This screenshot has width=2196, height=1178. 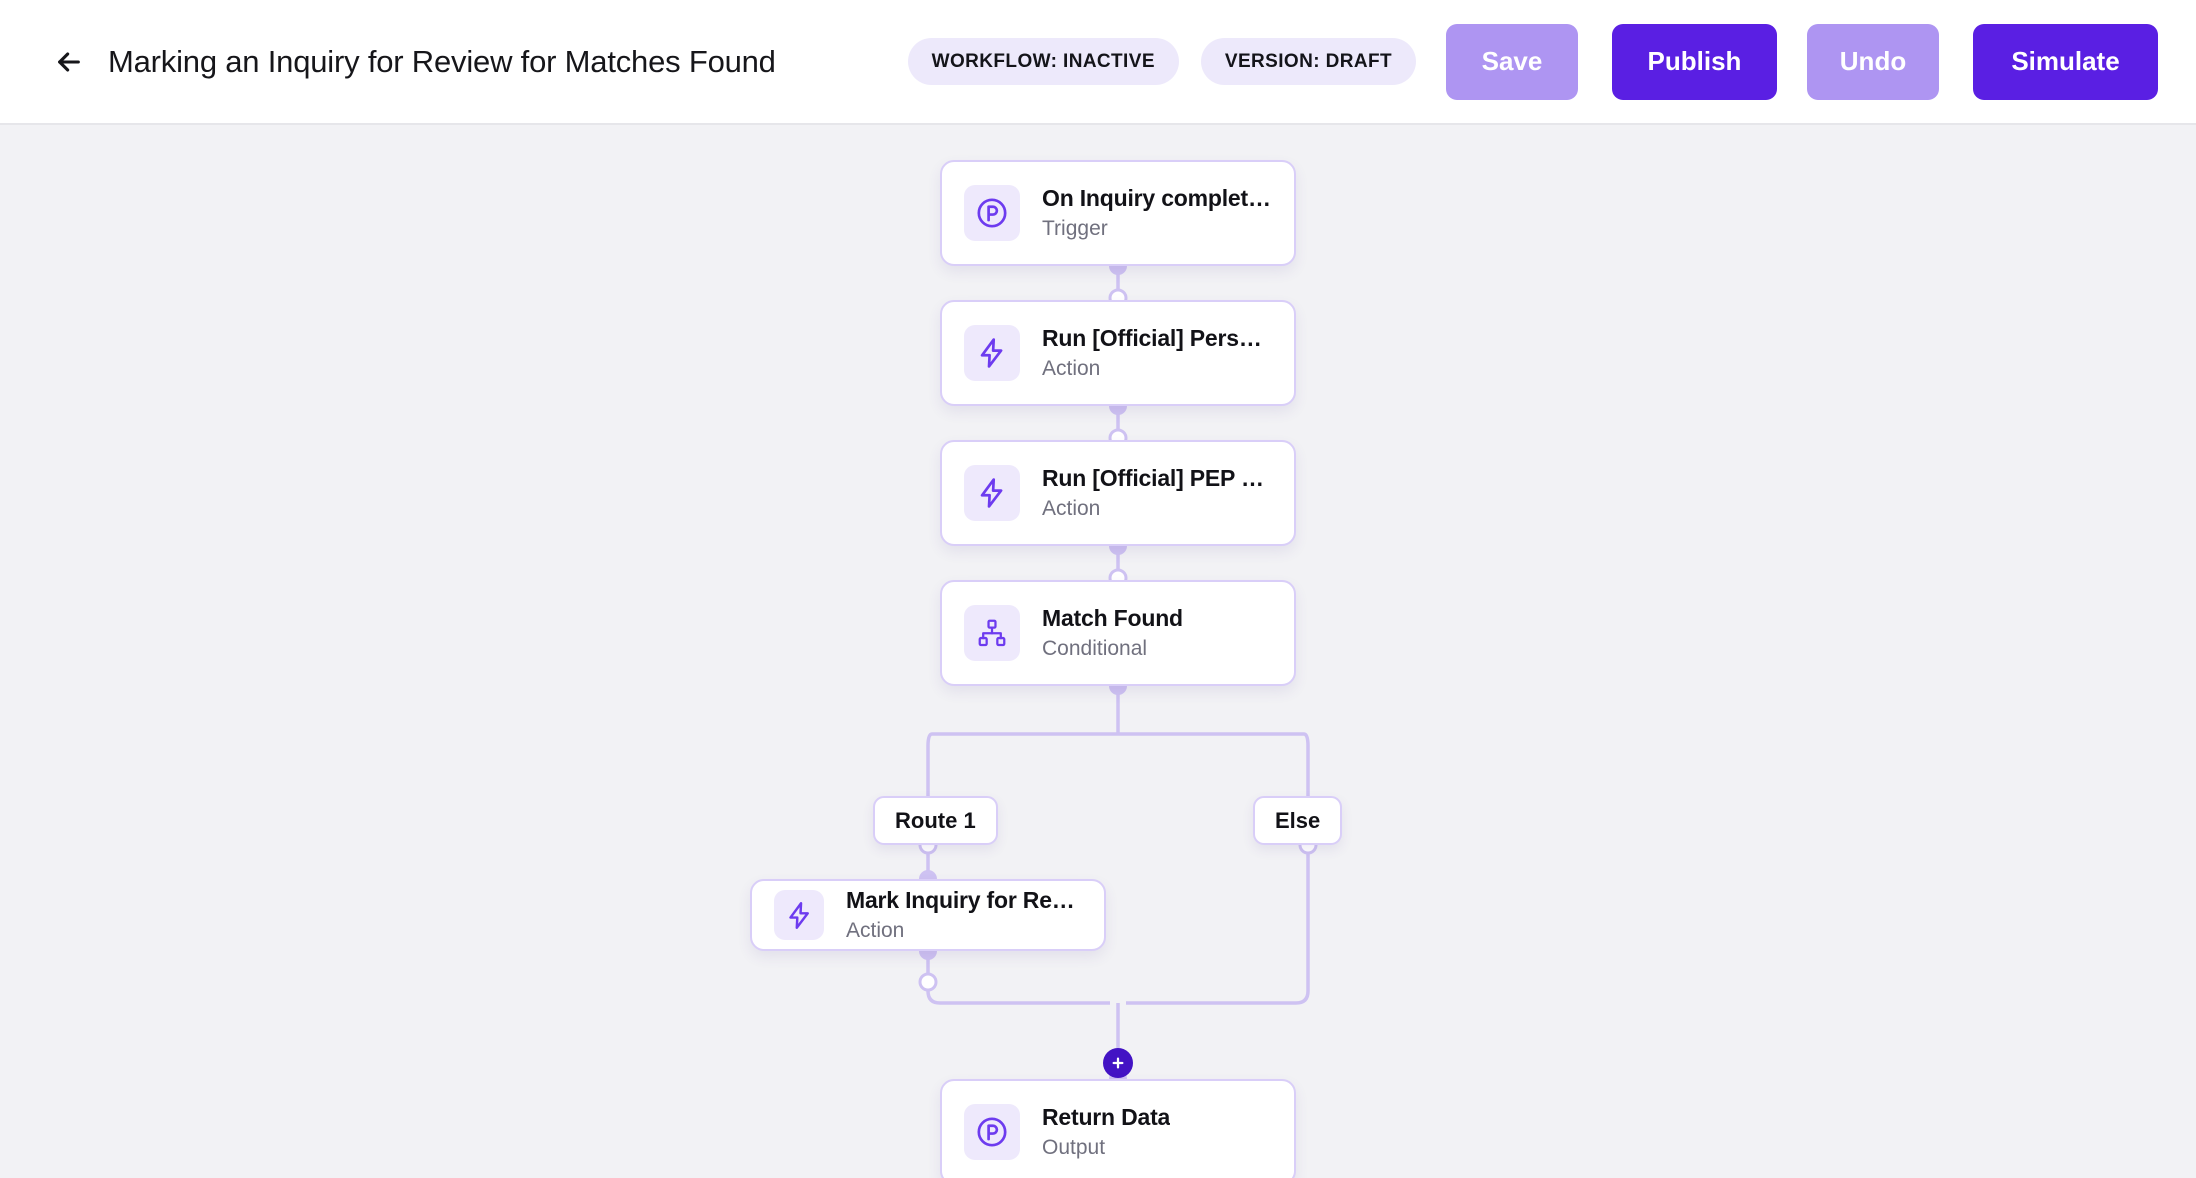 I want to click on node-text: On Inquiry completed Trigger, so click(x=1157, y=213).